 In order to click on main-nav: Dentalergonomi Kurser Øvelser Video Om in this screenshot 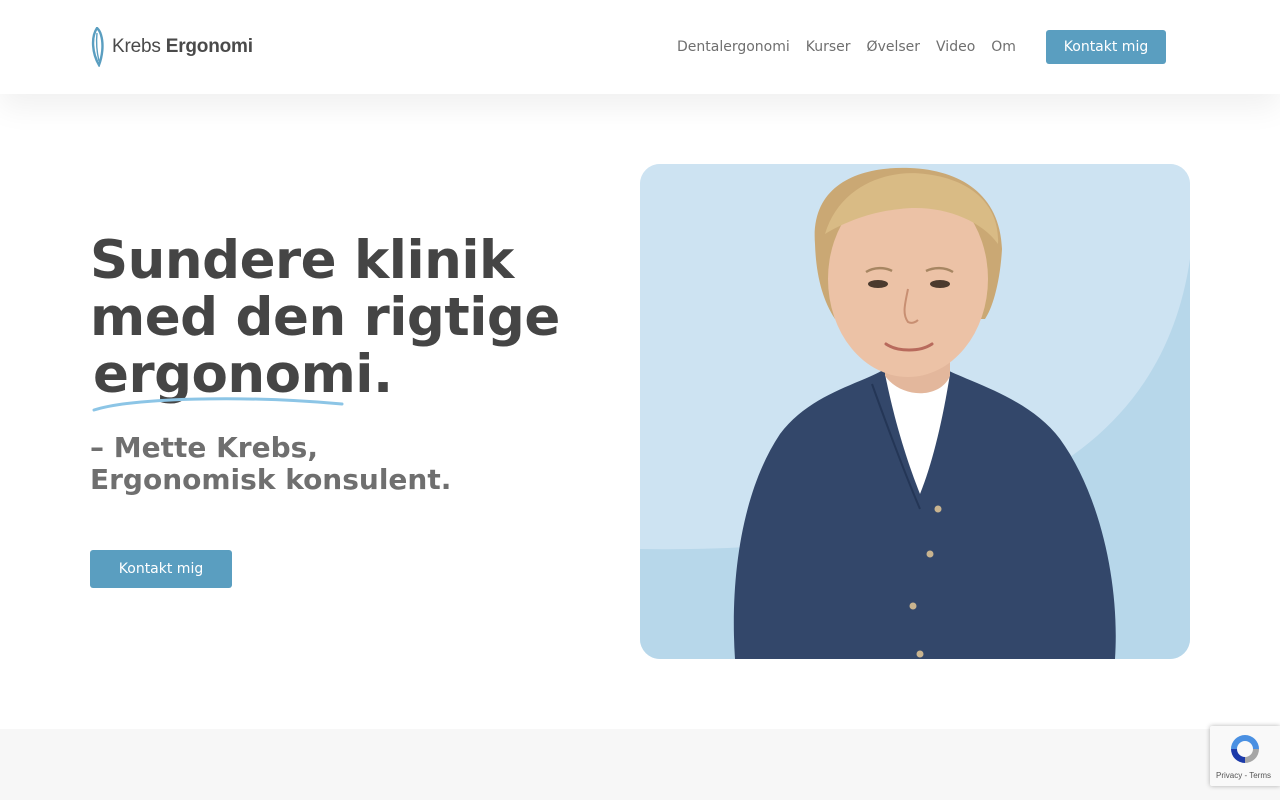, I will do `click(854, 47)`.